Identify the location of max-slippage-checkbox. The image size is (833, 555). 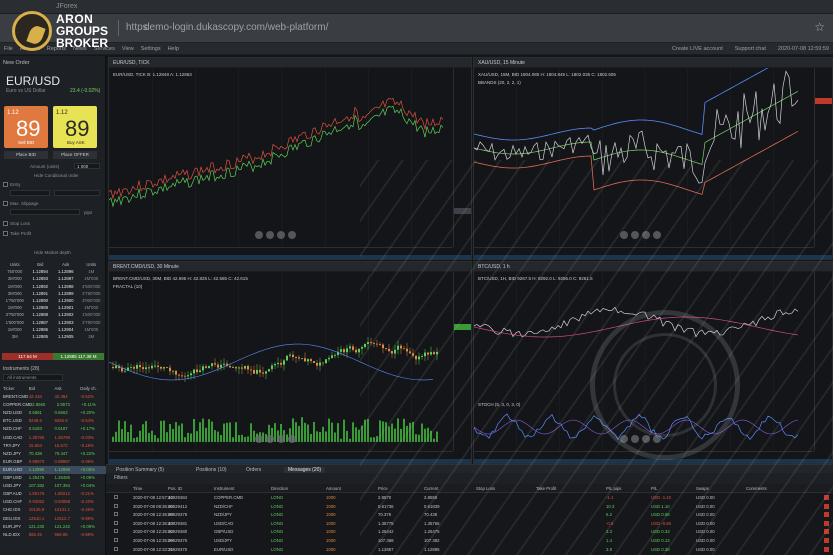
(5, 203).